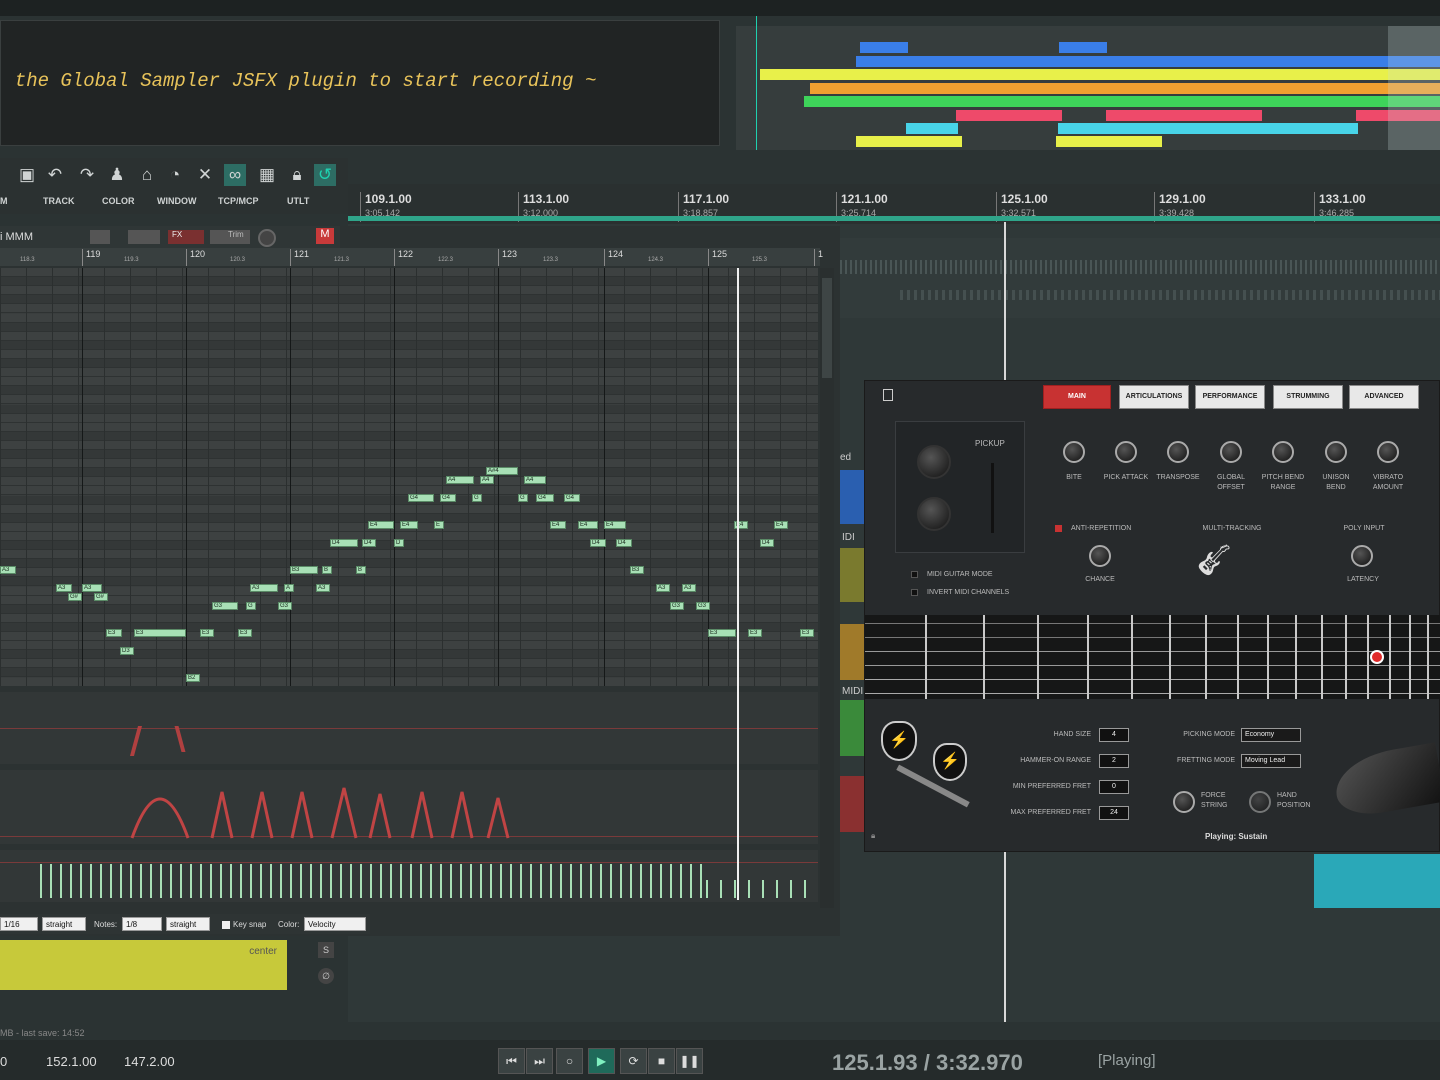  I want to click on record-button: ○, so click(569, 1061).